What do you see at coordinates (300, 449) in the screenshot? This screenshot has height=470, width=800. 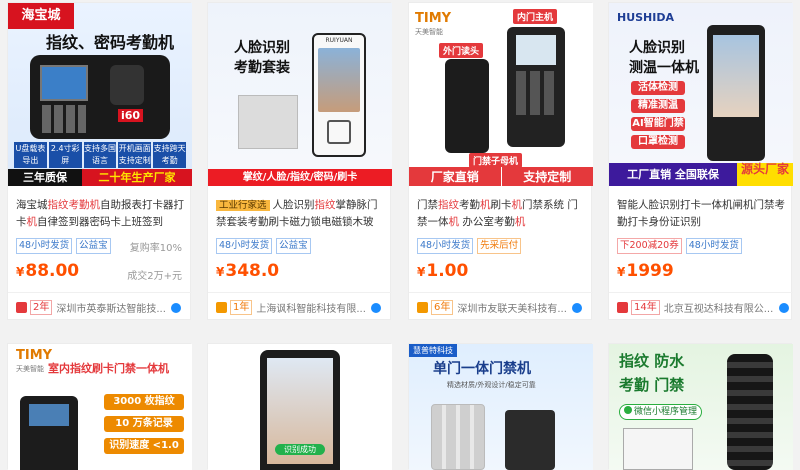 I see `recognition-caption: 识别成功` at bounding box center [300, 449].